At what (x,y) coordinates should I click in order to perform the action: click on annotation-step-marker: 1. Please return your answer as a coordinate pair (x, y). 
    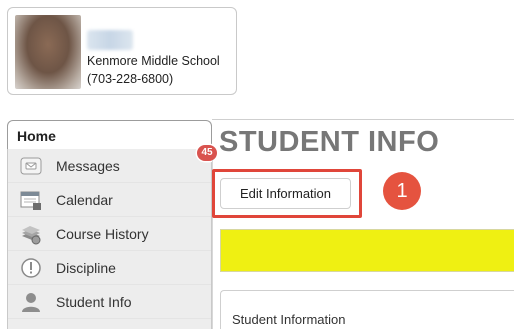
    Looking at the image, I should click on (402, 191).